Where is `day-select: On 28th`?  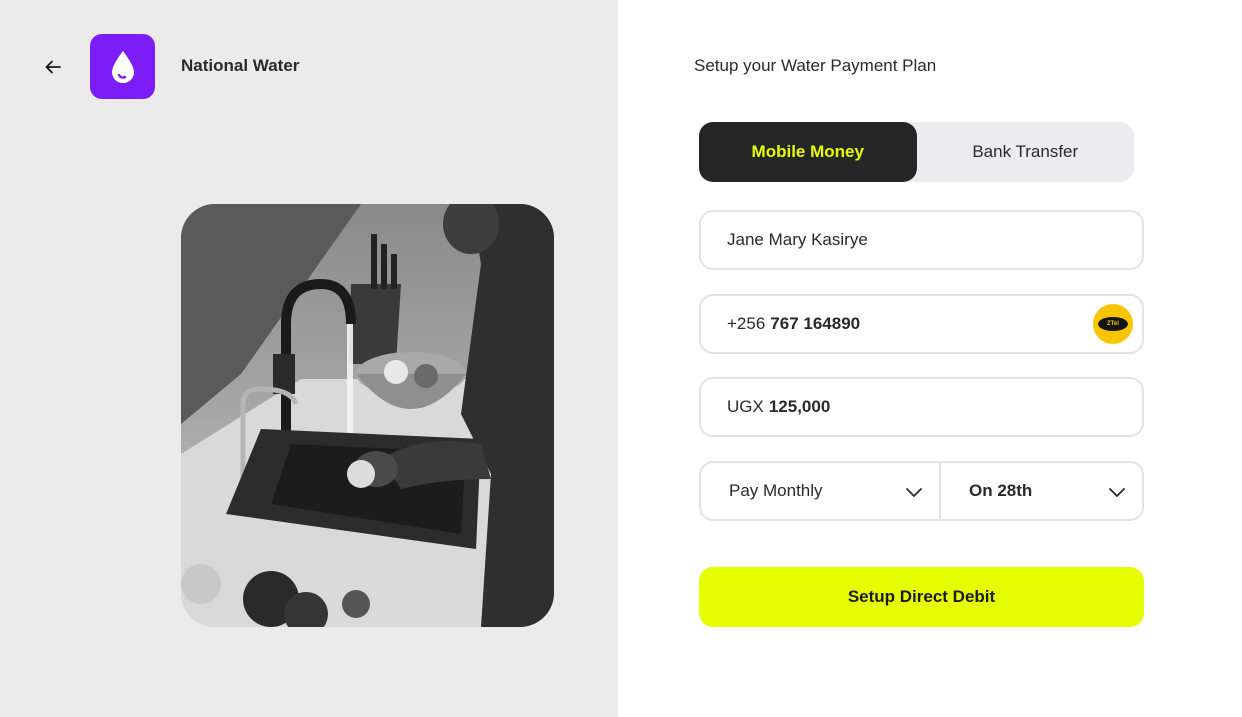
day-select: On 28th is located at coordinates (1041, 491).